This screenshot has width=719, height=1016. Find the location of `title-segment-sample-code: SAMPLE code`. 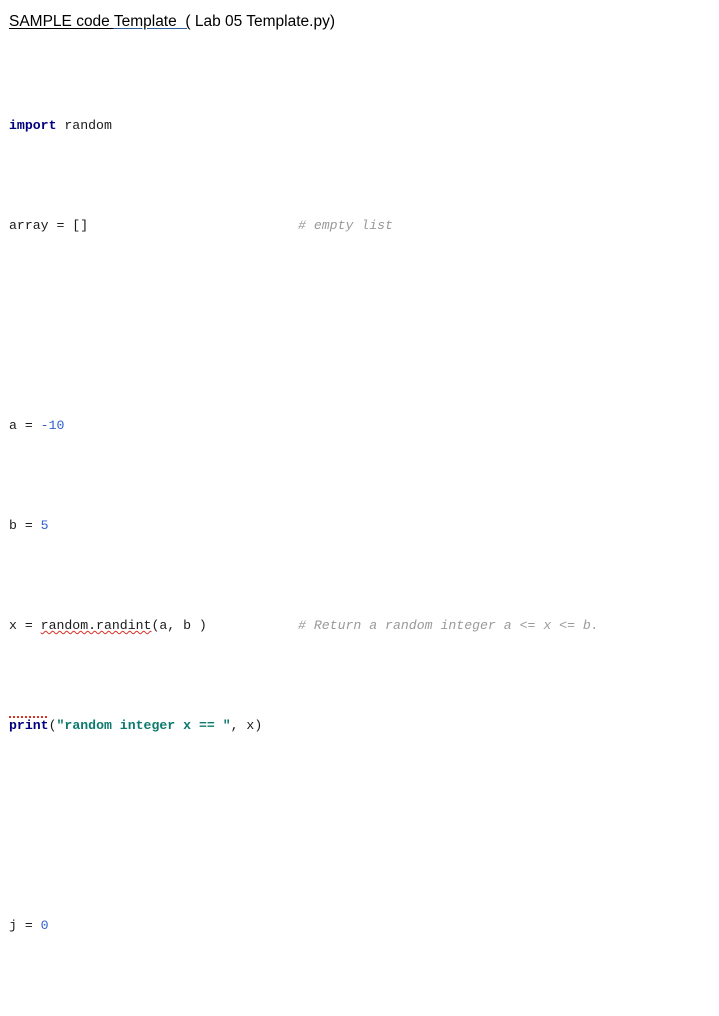

title-segment-sample-code: SAMPLE code is located at coordinates (61, 21).